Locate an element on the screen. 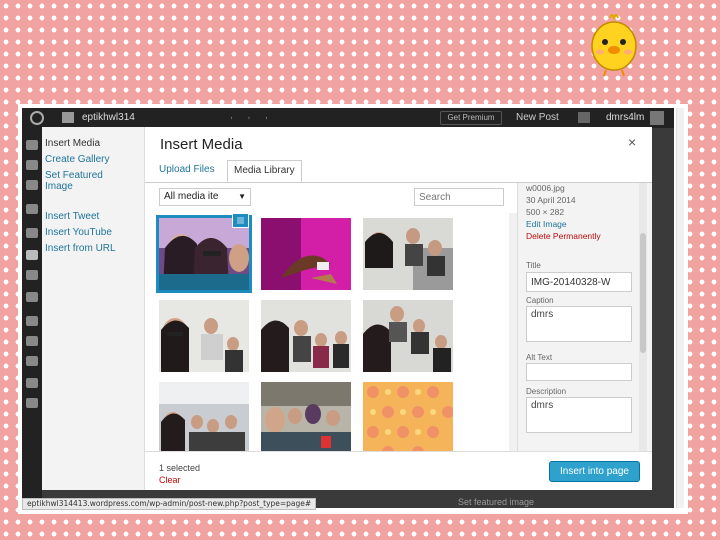  menu-insert-from-url: Insert from URL is located at coordinates (80, 248).